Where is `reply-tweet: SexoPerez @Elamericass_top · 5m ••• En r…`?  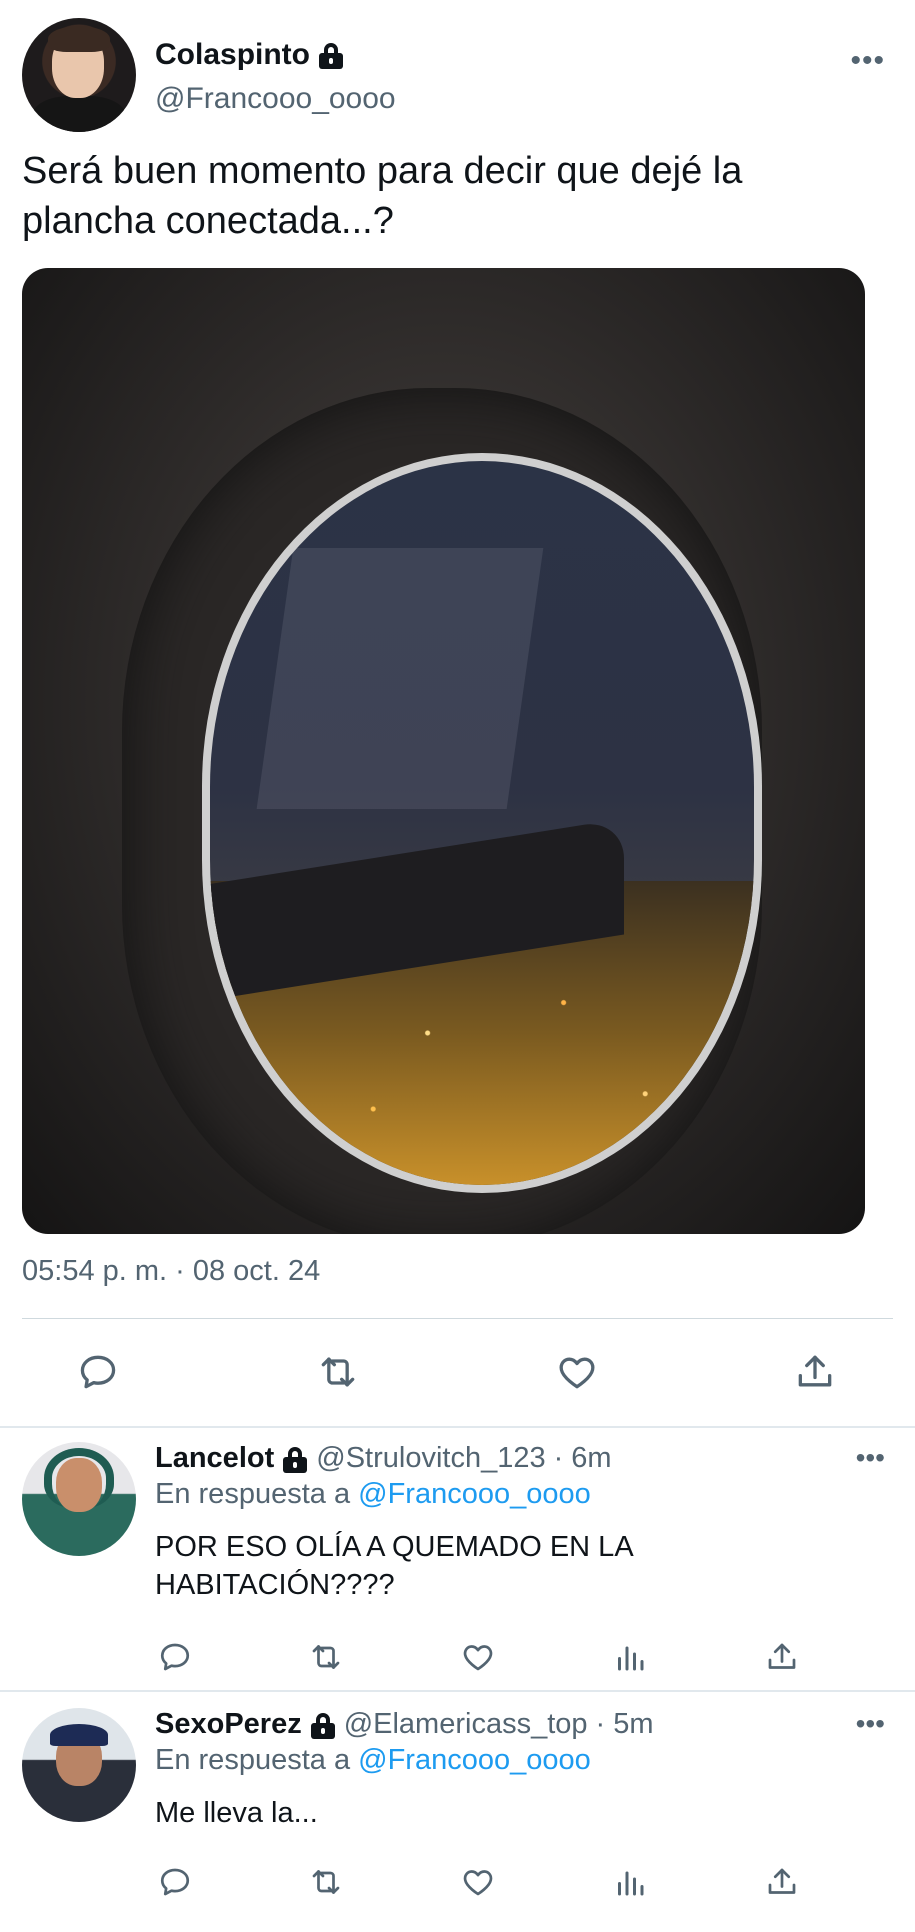 reply-tweet: SexoPerez @Elamericass_top · 5m ••• En r… is located at coordinates (457, 1814).